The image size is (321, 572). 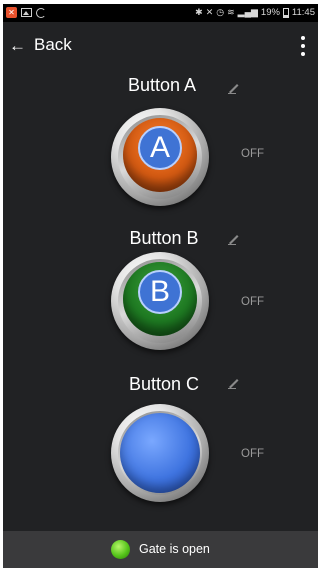 I want to click on button-c, so click(x=160, y=453).